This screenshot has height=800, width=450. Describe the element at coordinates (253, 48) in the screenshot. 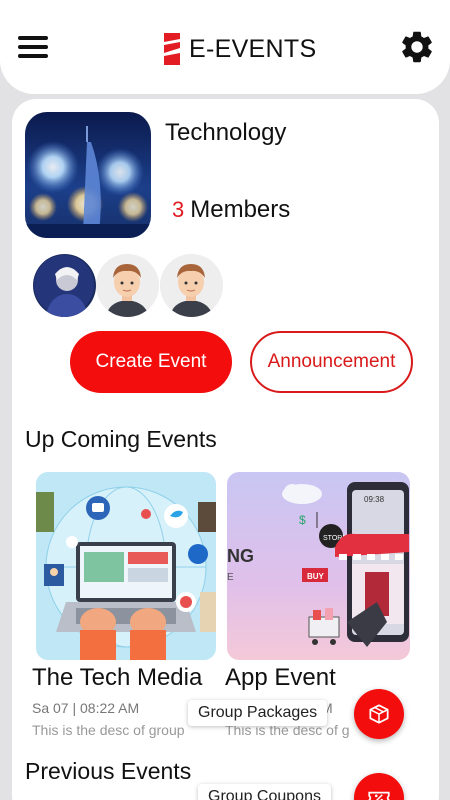

I see `app-title: E-EVENTS` at that location.